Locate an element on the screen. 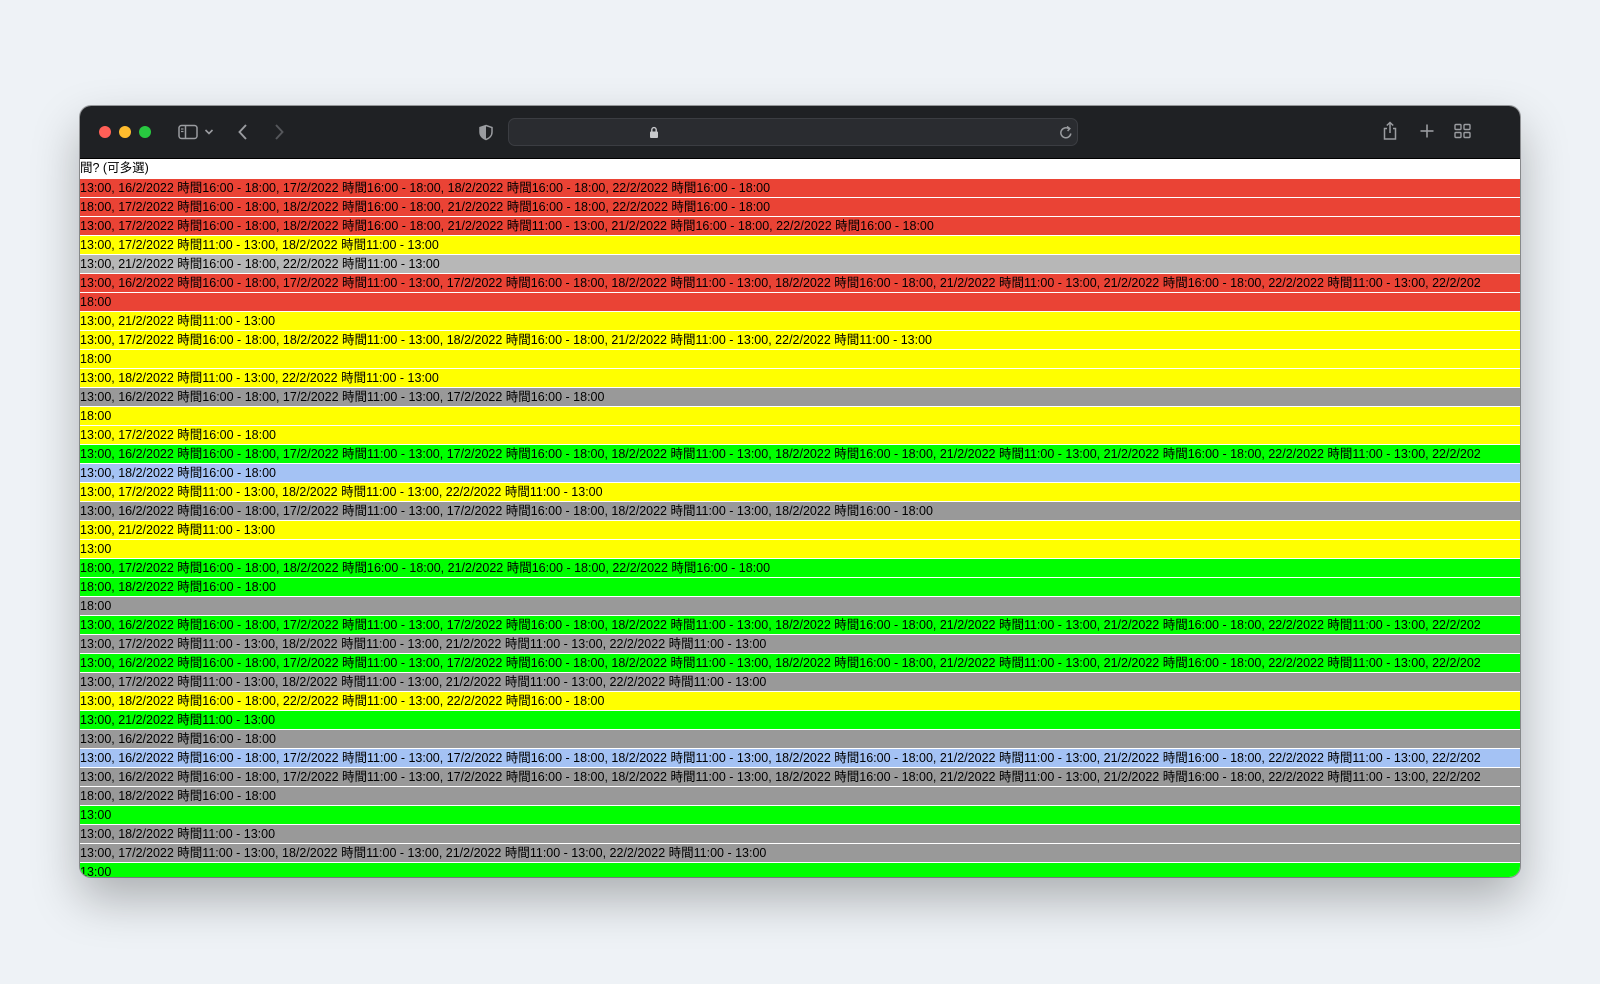 The width and height of the screenshot is (1600, 984). share-icon is located at coordinates (1390, 131).